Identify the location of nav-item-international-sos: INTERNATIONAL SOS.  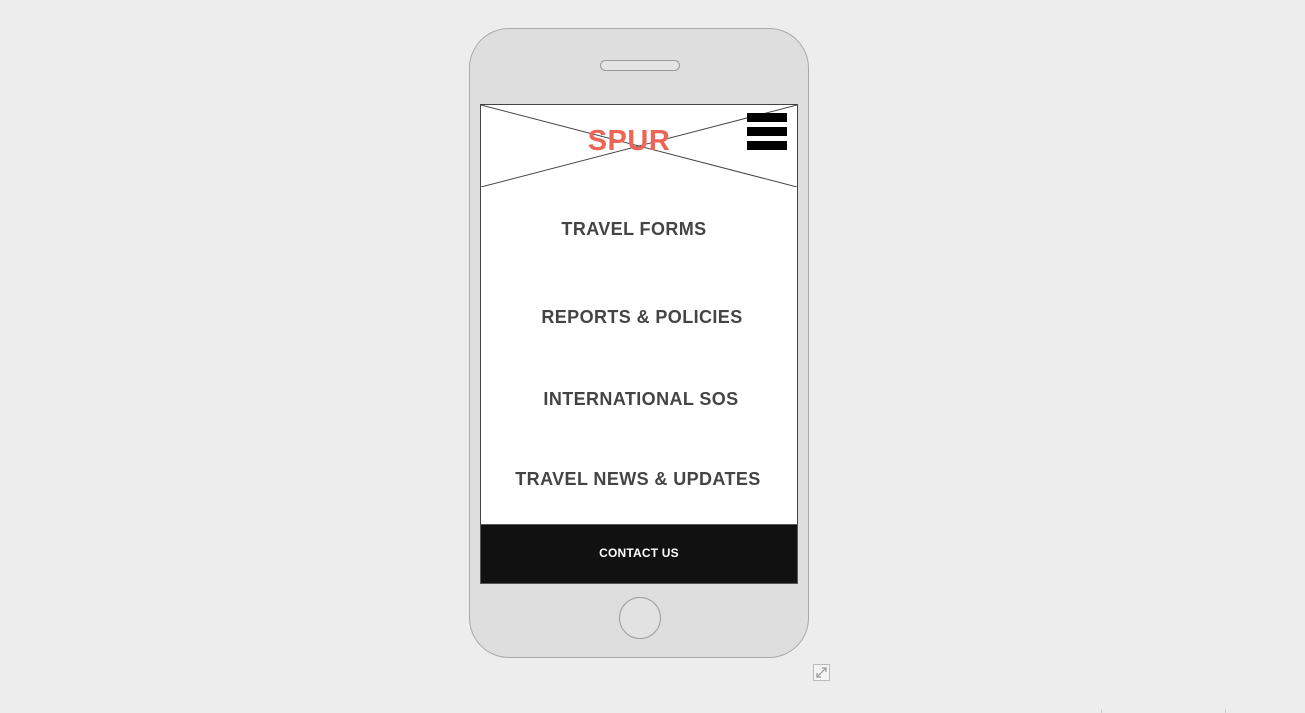
(639, 400).